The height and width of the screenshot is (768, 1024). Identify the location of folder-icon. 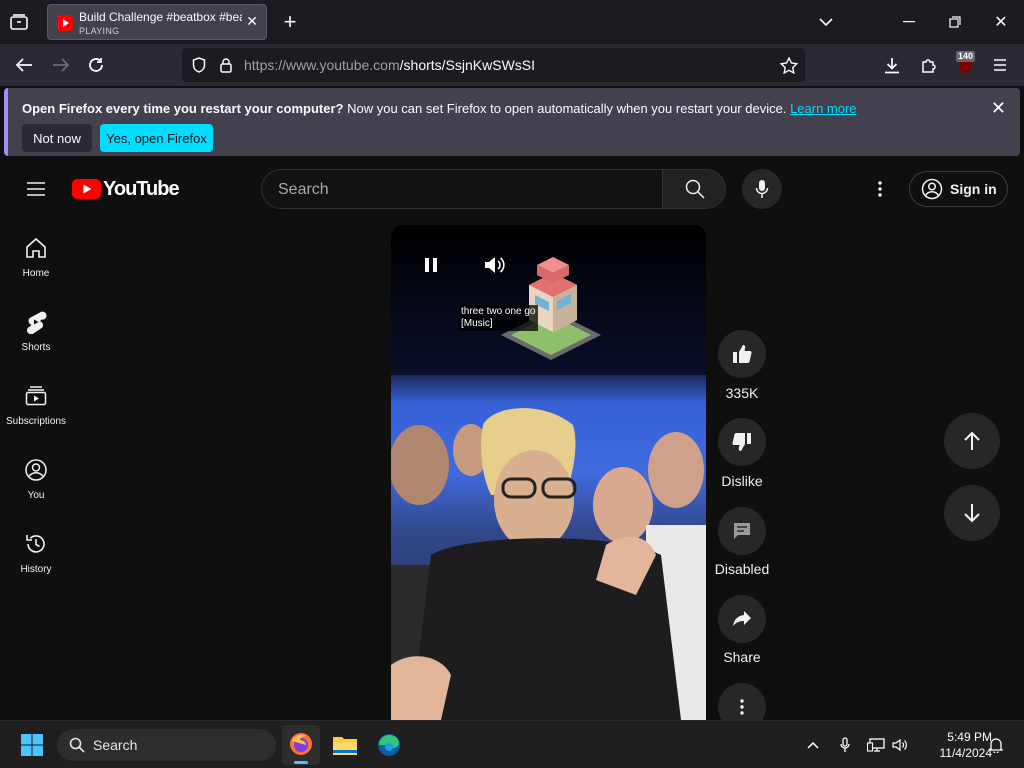
(345, 746).